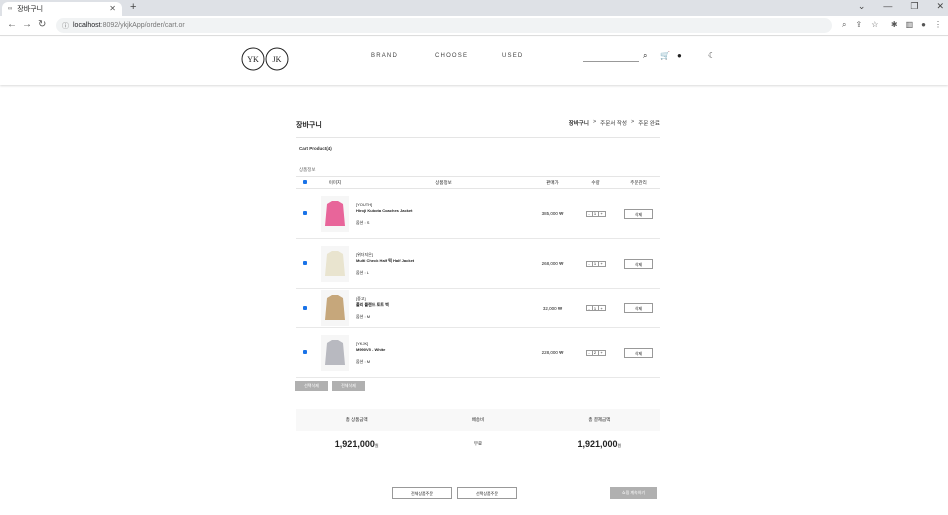 The width and height of the screenshot is (948, 515). What do you see at coordinates (938, 24) in the screenshot?
I see `menu-icon: ⋮` at bounding box center [938, 24].